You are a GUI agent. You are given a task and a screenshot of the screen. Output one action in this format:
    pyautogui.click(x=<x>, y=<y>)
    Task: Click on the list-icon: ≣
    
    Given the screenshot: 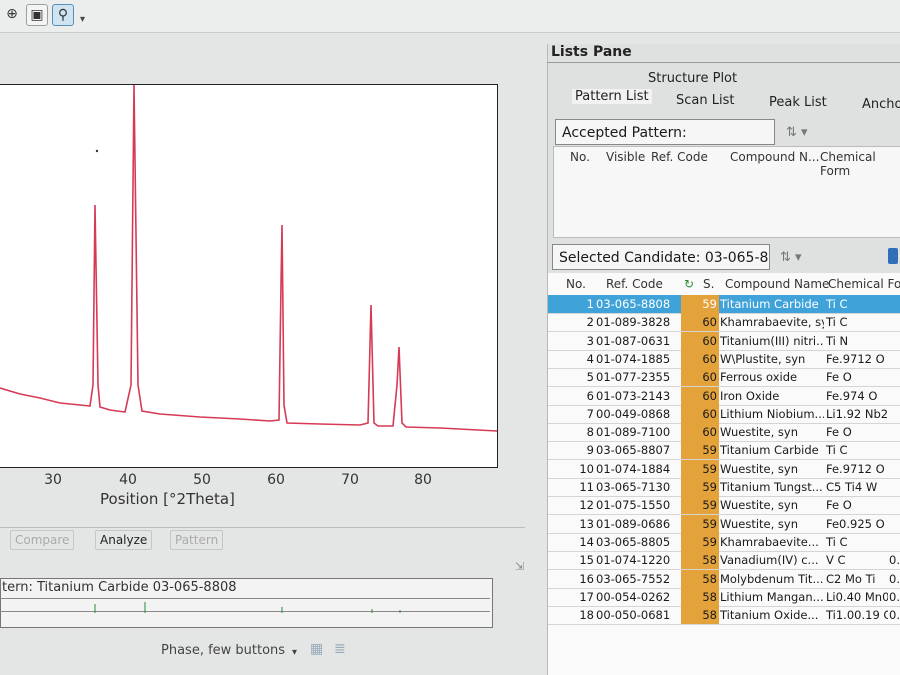 What is the action you would take?
    pyautogui.click(x=340, y=649)
    